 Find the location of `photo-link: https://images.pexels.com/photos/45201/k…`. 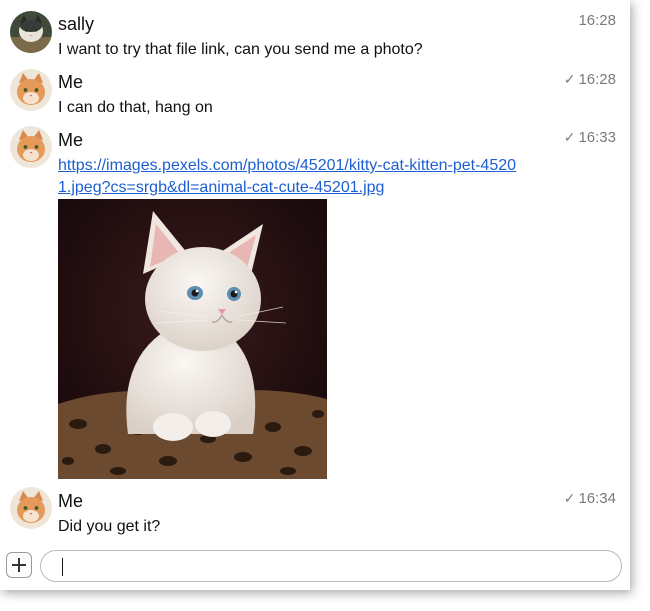

photo-link: https://images.pexels.com/photos/45201/k… is located at coordinates (293, 177).